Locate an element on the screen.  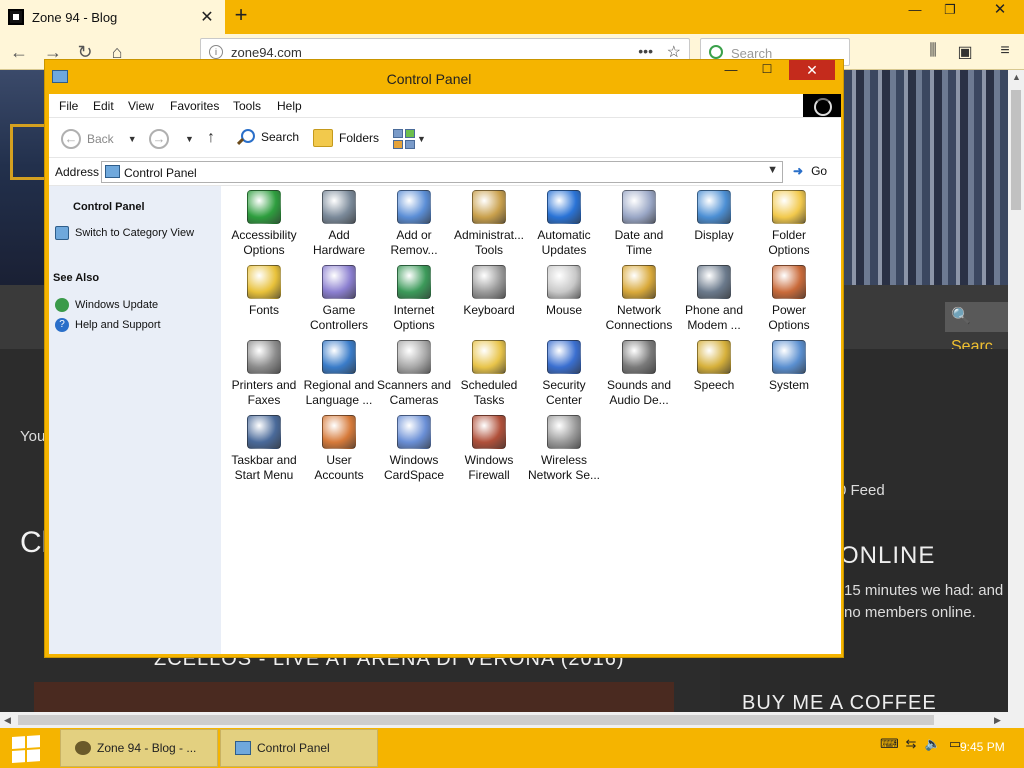
speech-icon is located at coordinates (714, 357).